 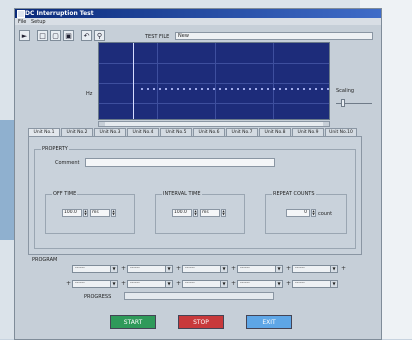 I want to click on input-icon: ►, so click(x=24, y=35).